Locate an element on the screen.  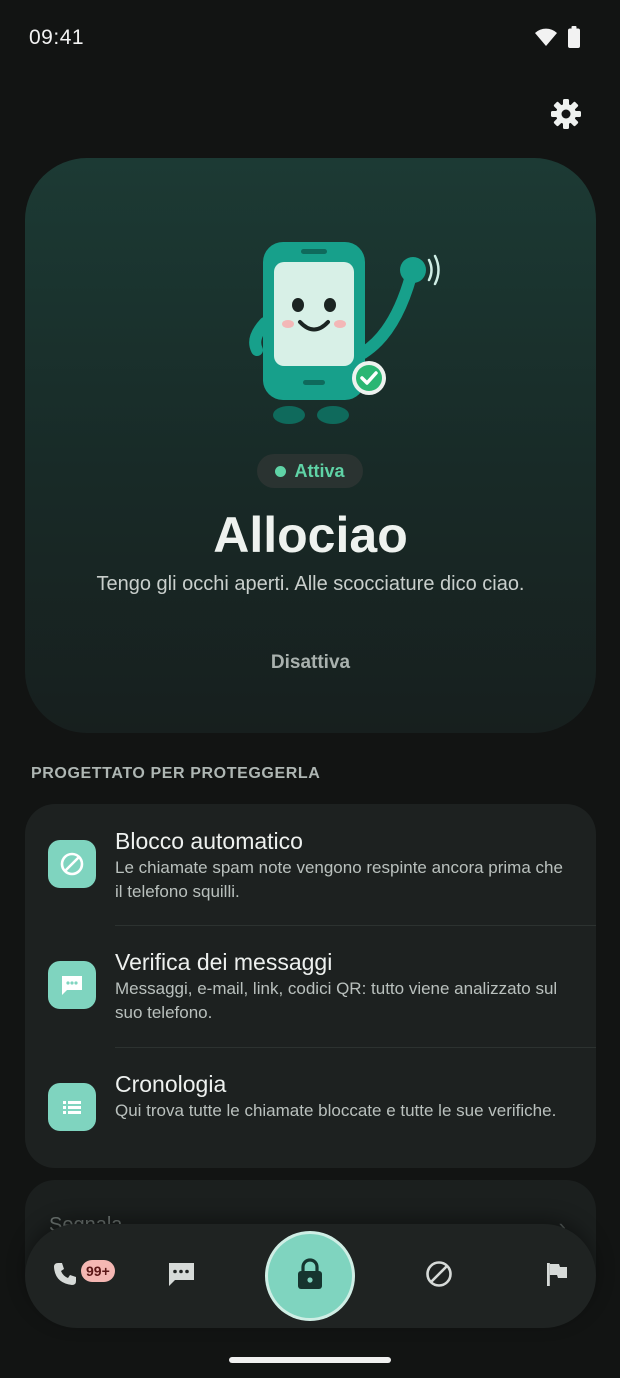
status-badge: Attiva is located at coordinates (310, 471).